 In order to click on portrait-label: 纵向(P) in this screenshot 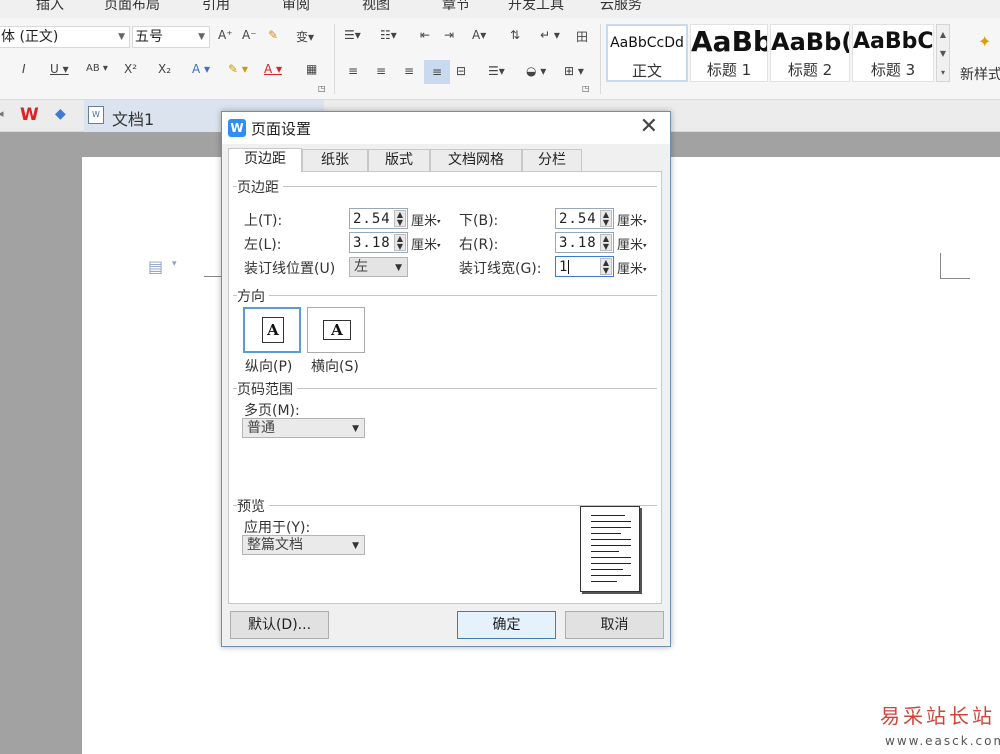, I will do `click(268, 366)`.